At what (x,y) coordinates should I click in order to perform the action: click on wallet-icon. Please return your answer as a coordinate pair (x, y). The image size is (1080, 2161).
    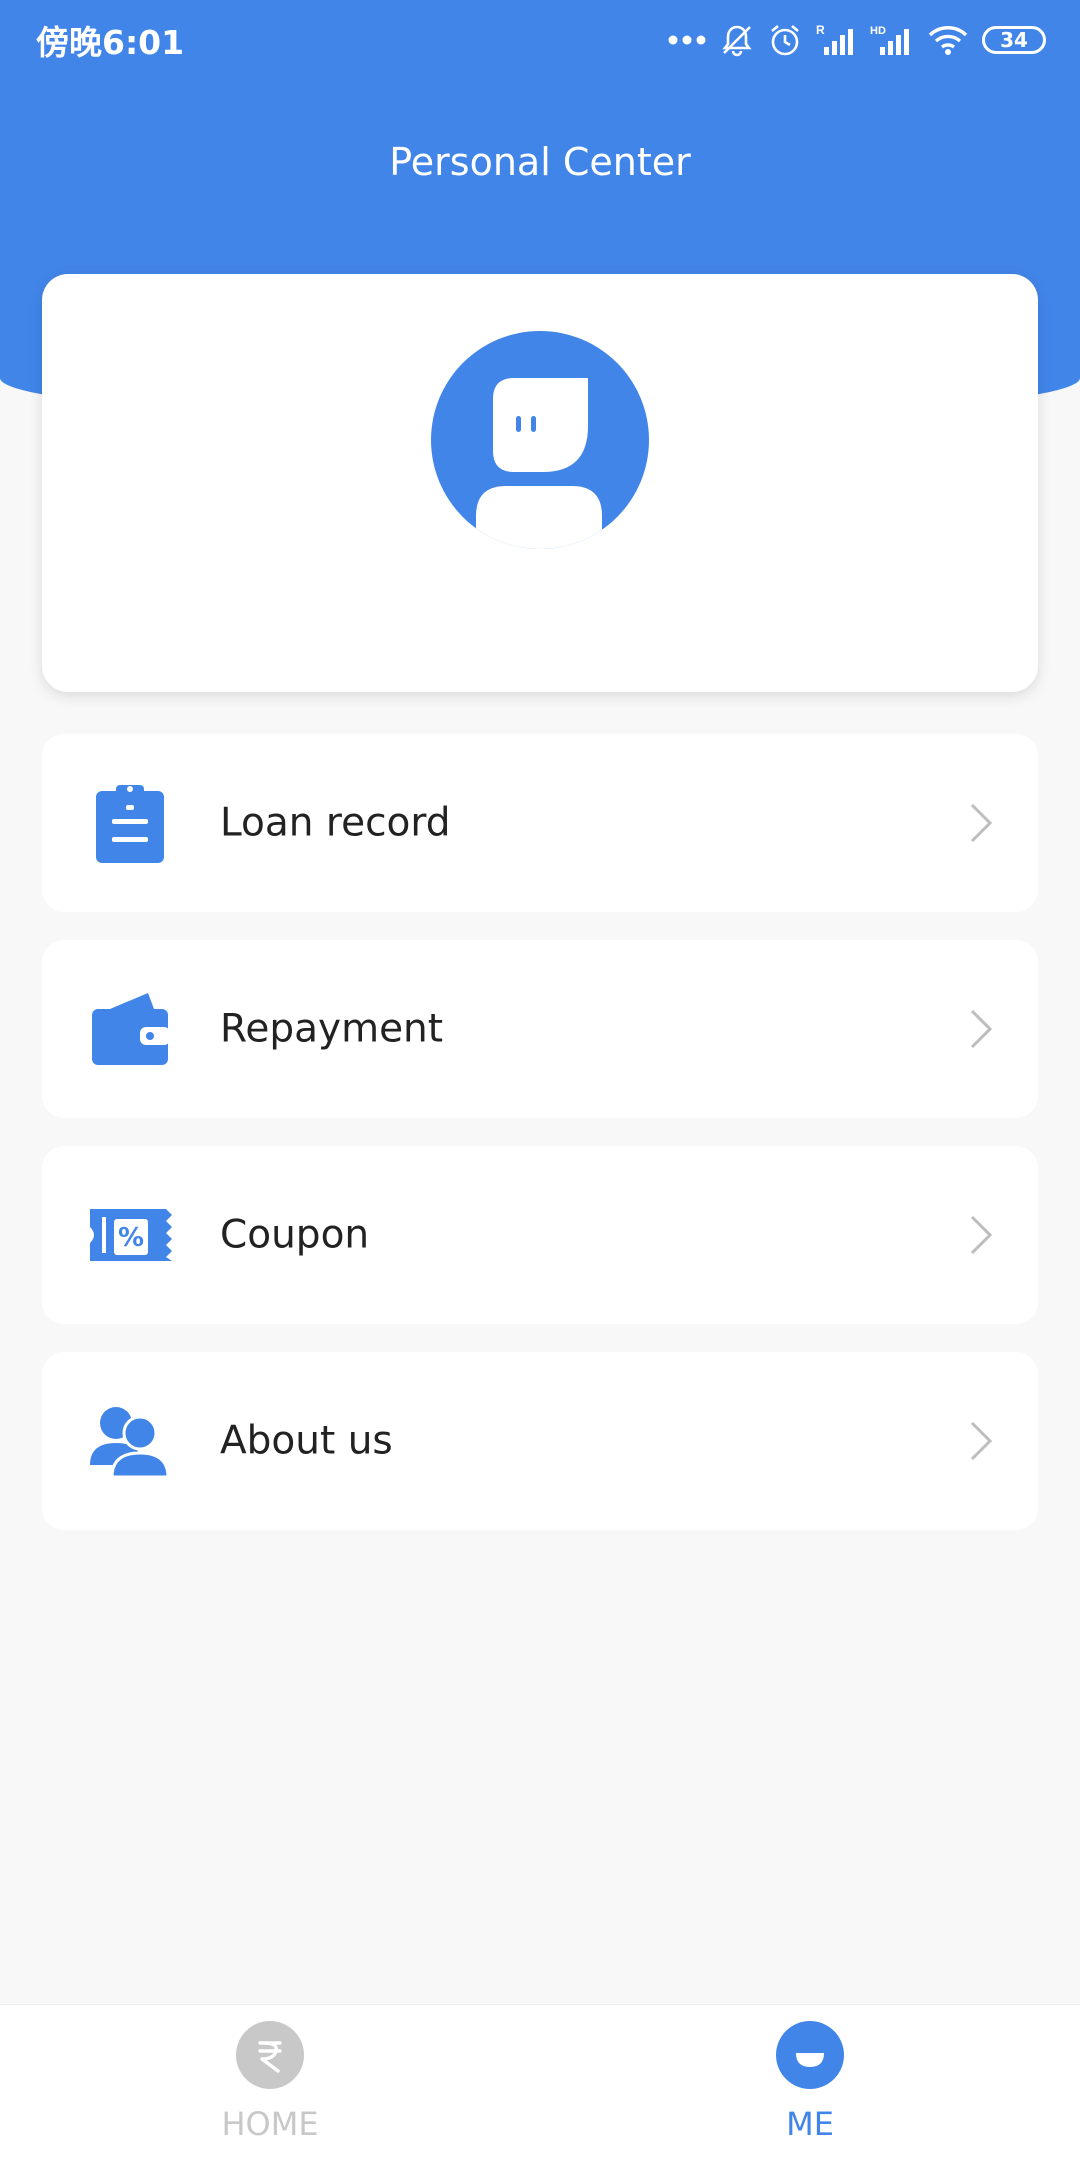
    Looking at the image, I should click on (130, 1029).